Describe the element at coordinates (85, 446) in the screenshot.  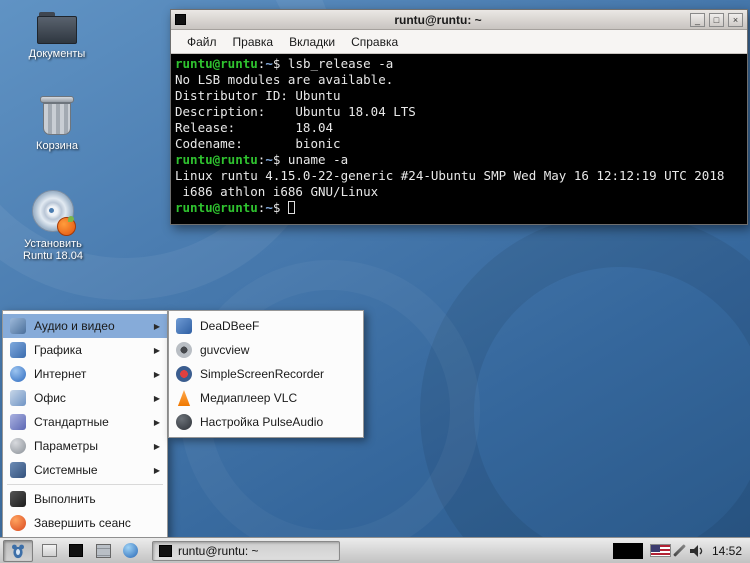
I see `menu-item-settings: Параметры ▶` at that location.